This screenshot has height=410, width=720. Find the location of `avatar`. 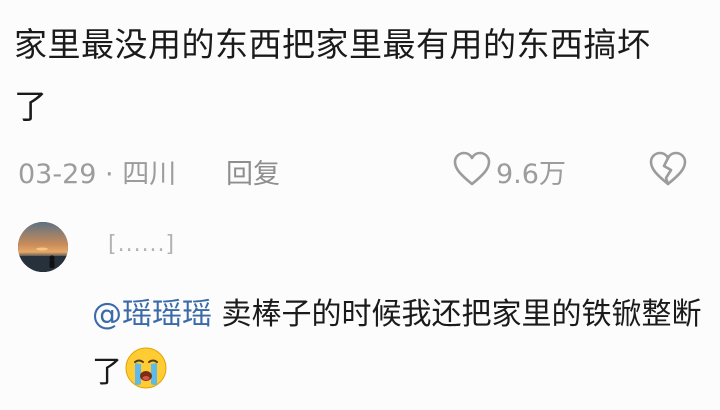

avatar is located at coordinates (43, 247).